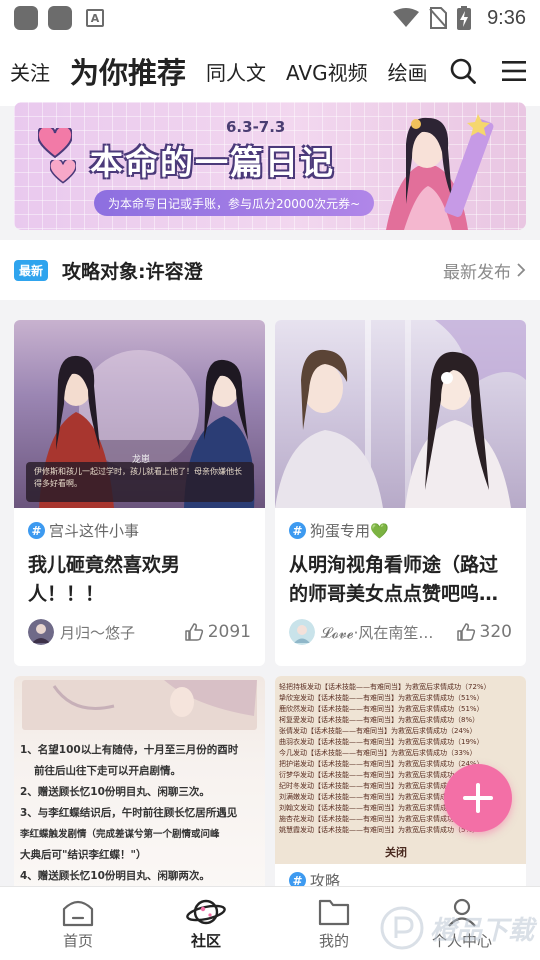 This screenshot has width=540, height=960. I want to click on wifi-icon, so click(406, 17).